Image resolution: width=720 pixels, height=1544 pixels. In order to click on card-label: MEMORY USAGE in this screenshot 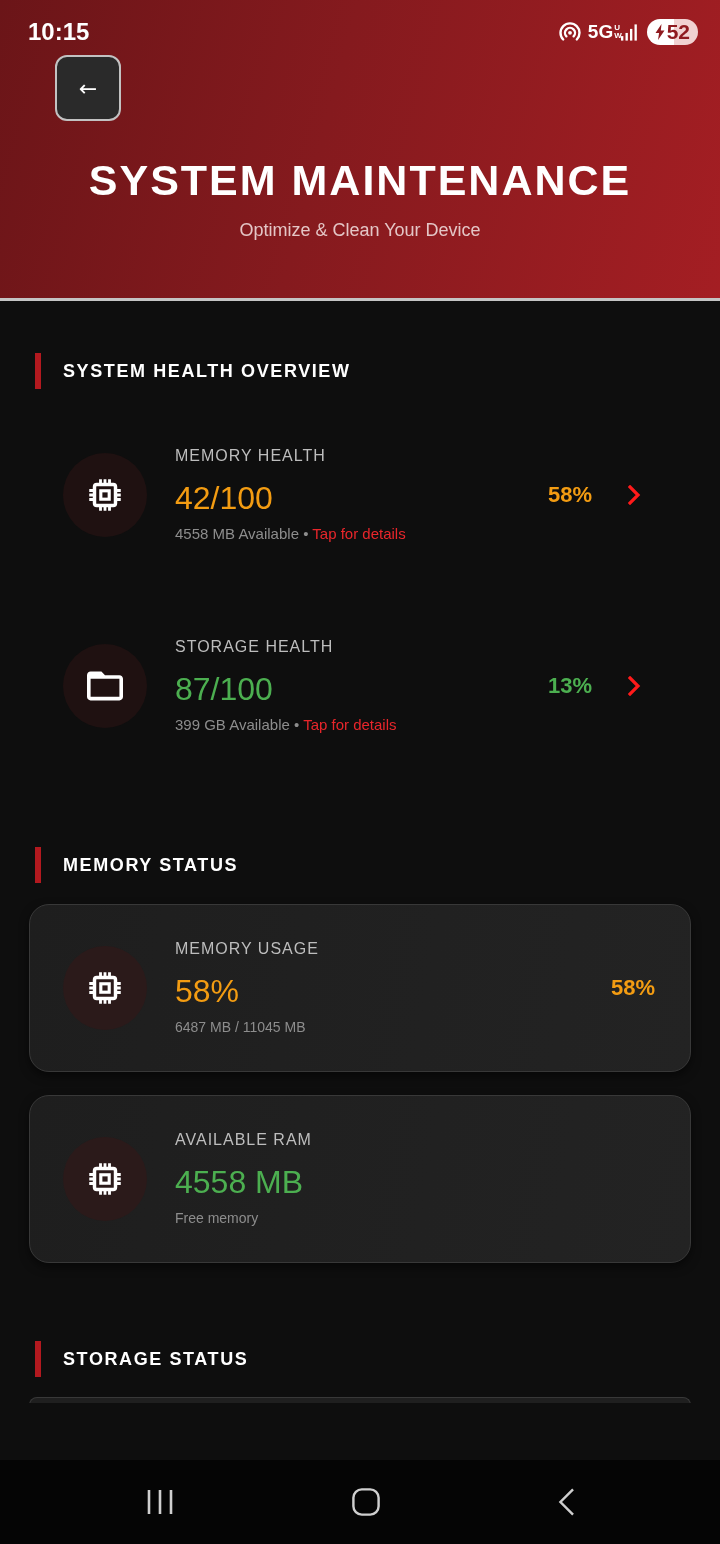, I will do `click(247, 949)`.